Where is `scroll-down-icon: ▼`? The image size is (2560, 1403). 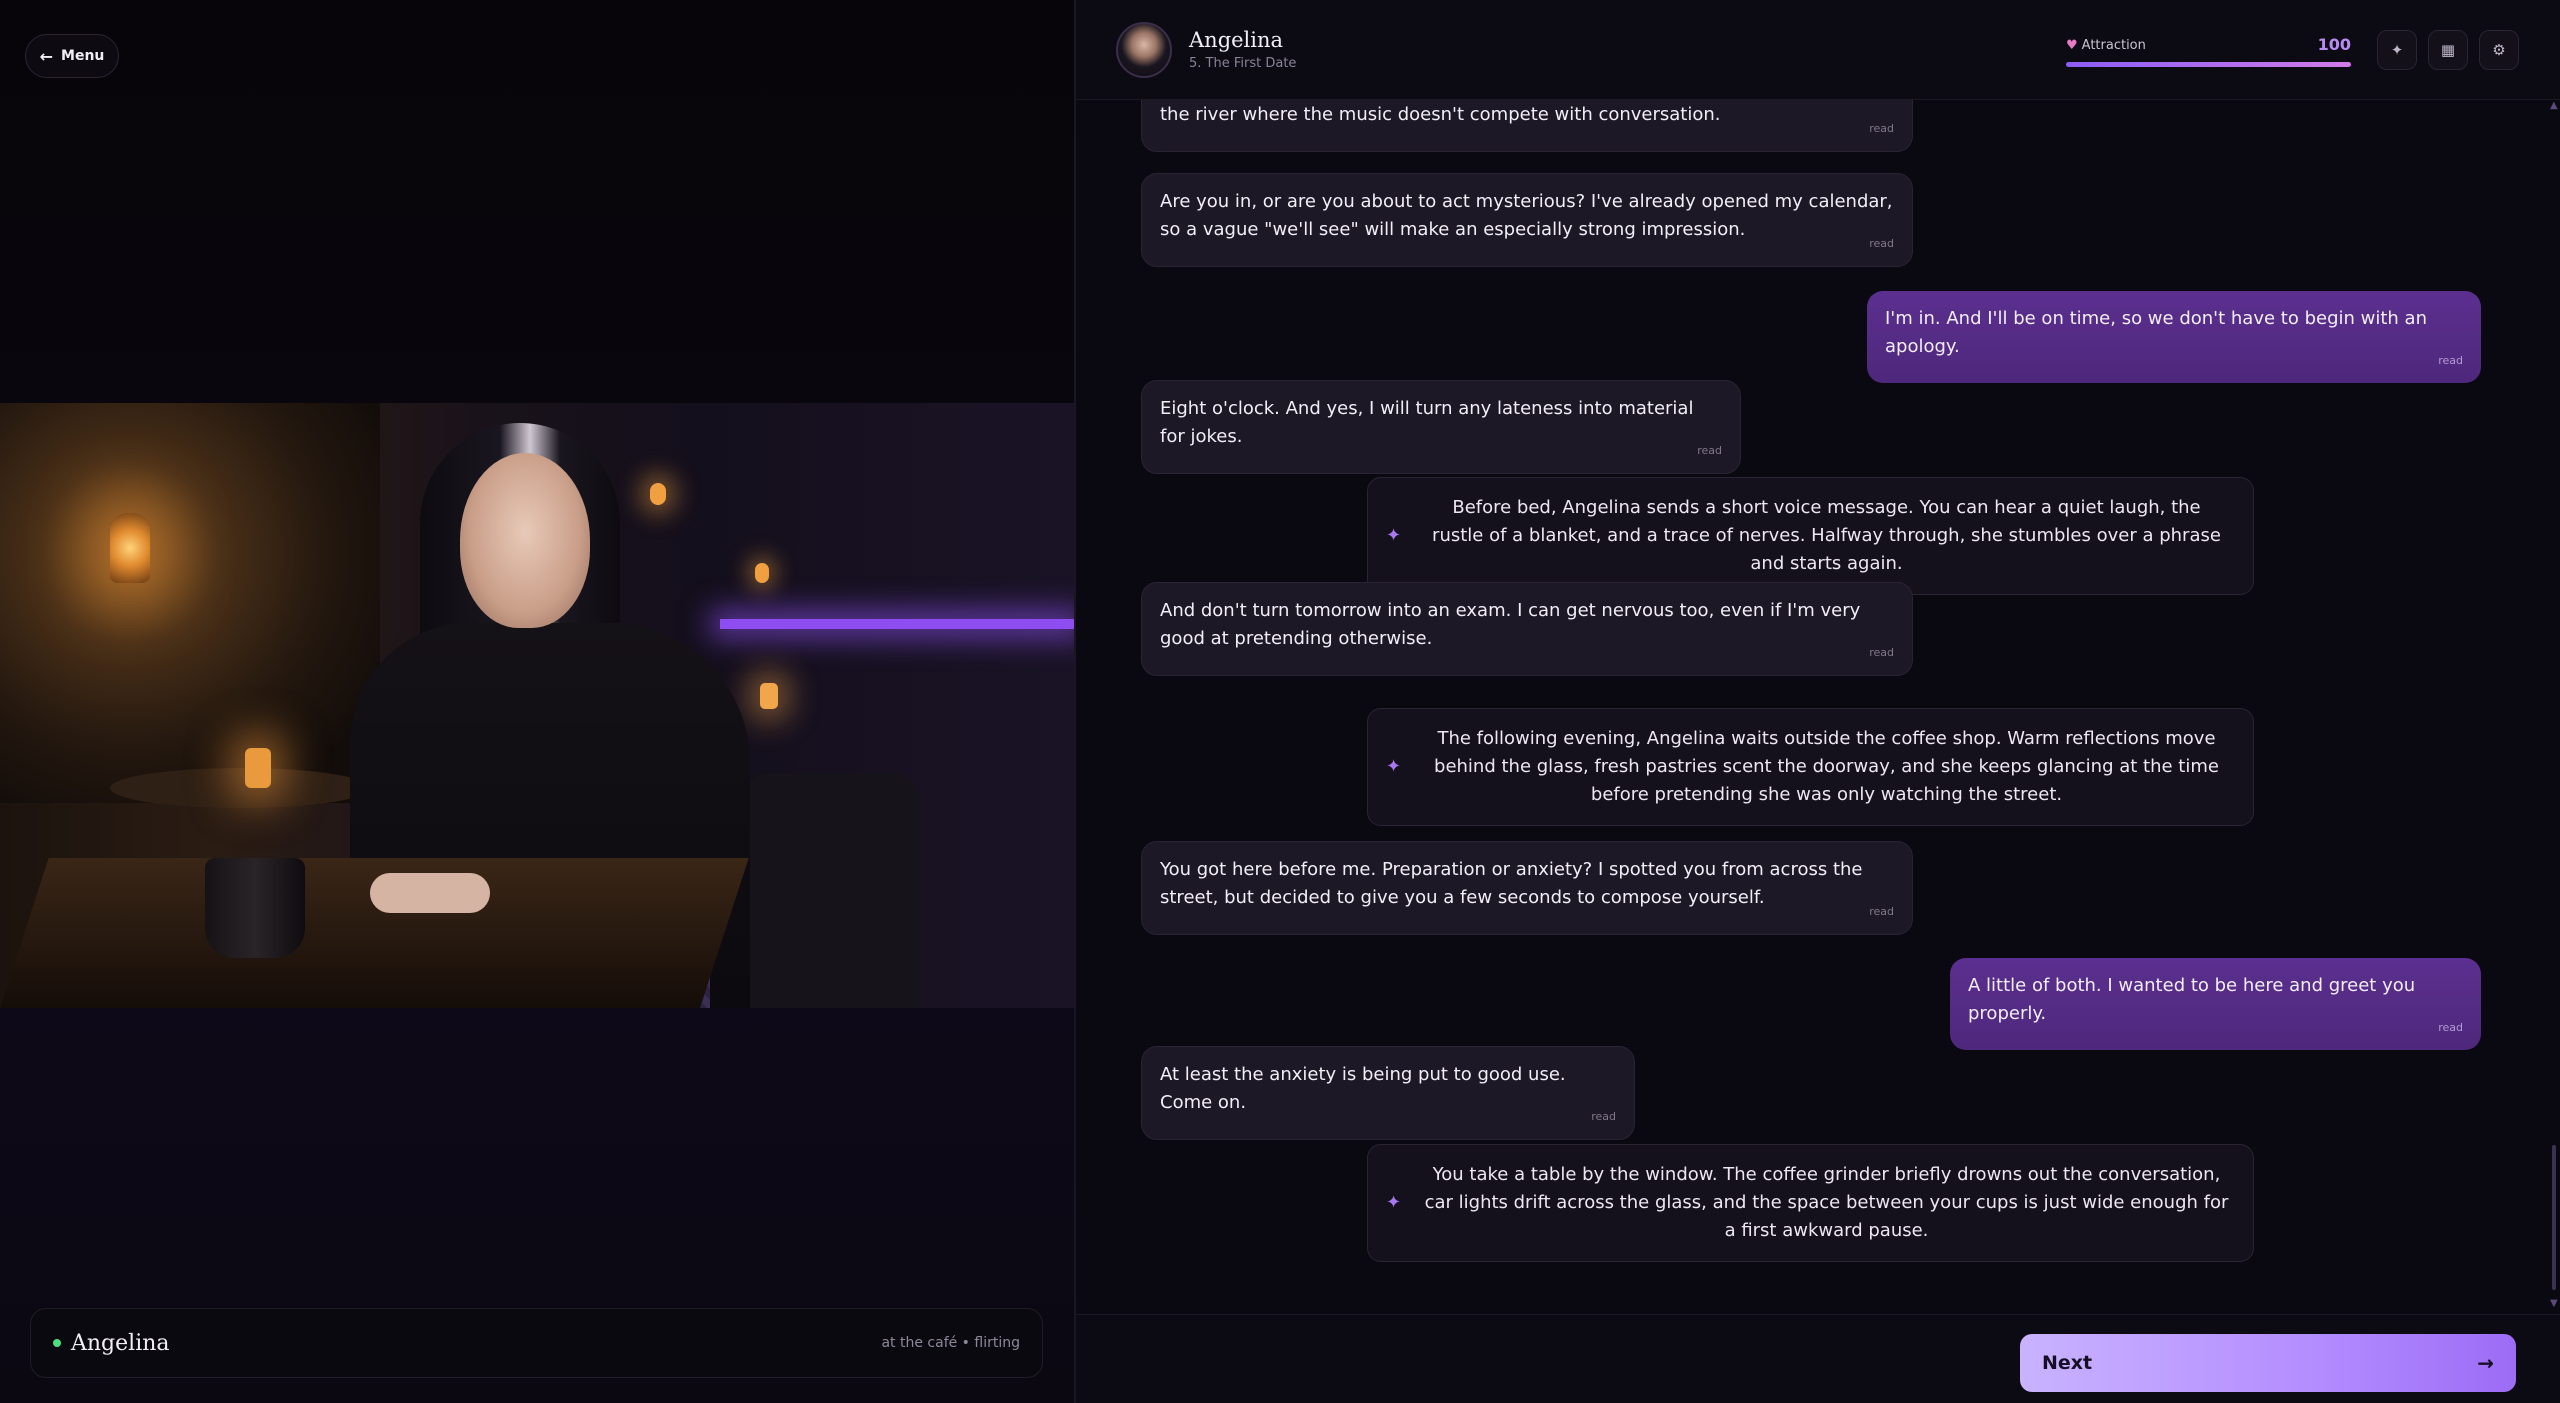 scroll-down-icon: ▼ is located at coordinates (2554, 1303).